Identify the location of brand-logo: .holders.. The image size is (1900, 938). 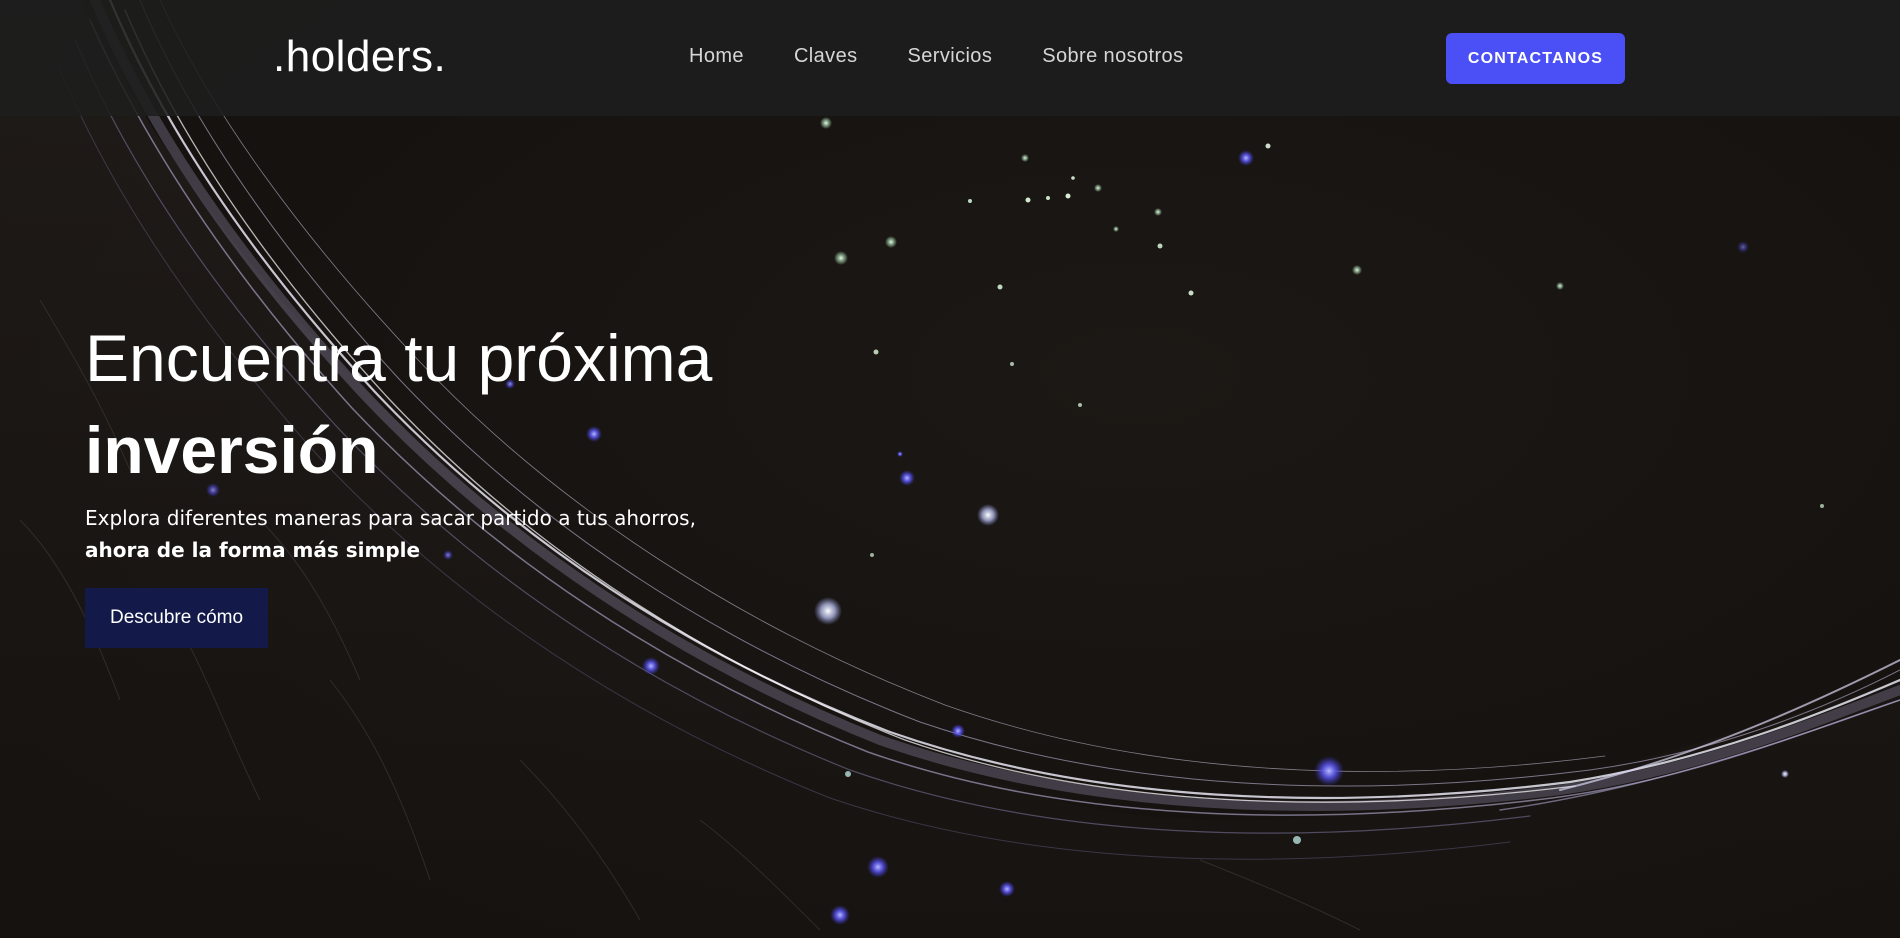
(359, 57).